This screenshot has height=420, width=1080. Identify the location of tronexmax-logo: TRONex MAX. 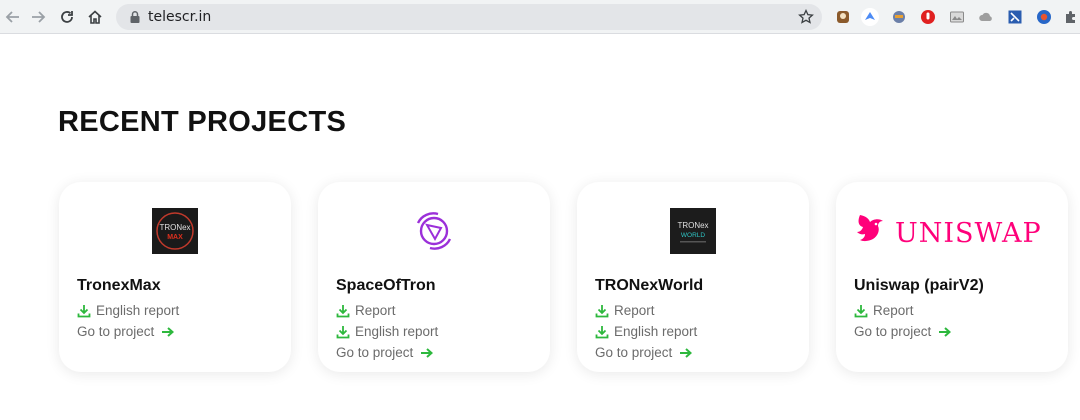
(175, 231).